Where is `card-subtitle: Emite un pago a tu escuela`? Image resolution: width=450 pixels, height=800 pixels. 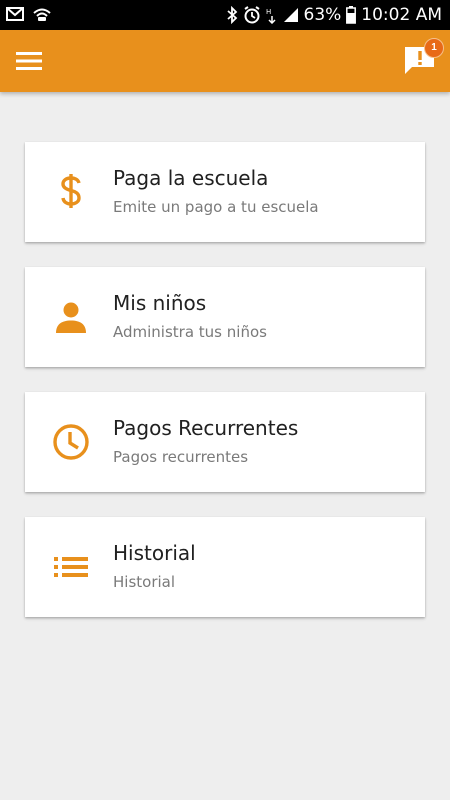 card-subtitle: Emite un pago a tu escuela is located at coordinates (216, 207).